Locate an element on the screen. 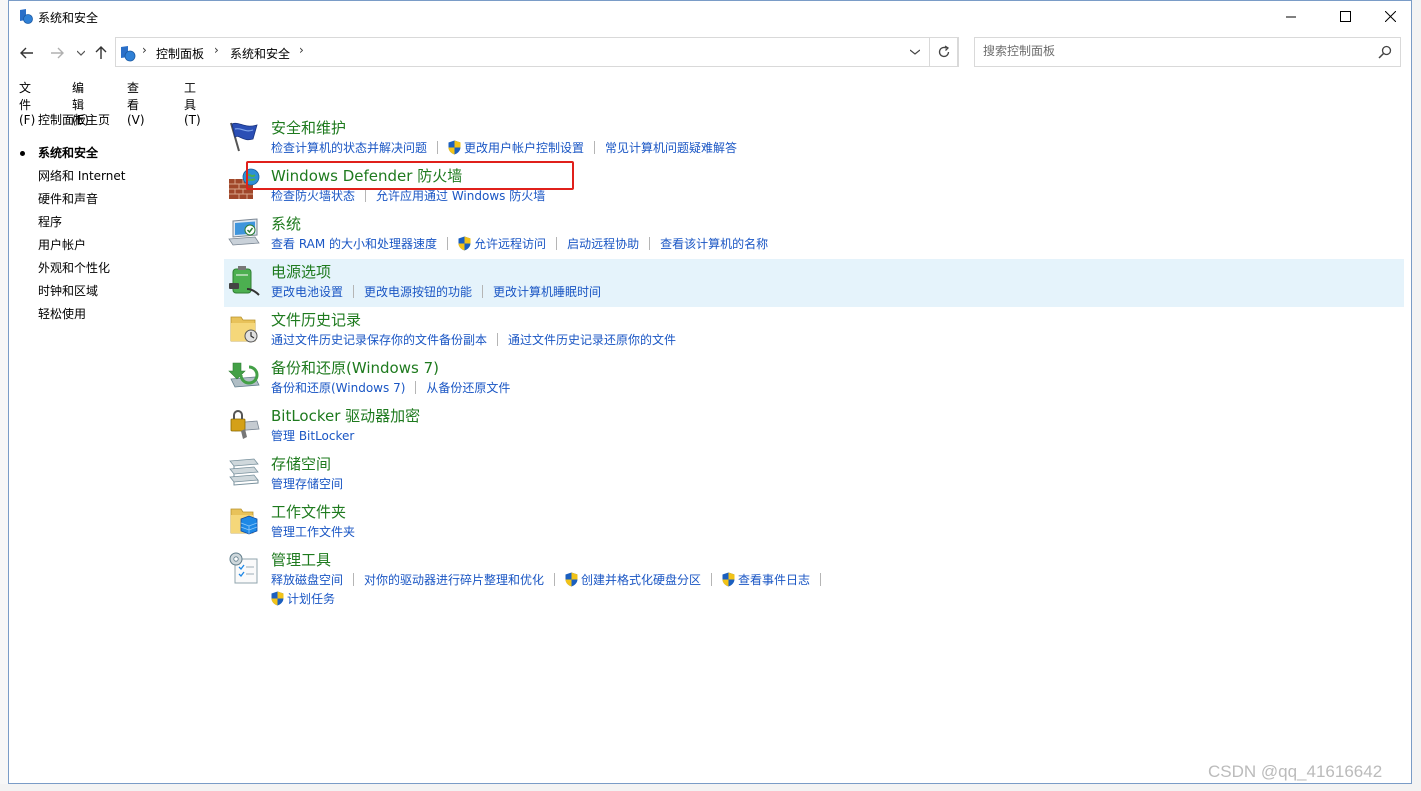  flag-icon is located at coordinates (244, 137).